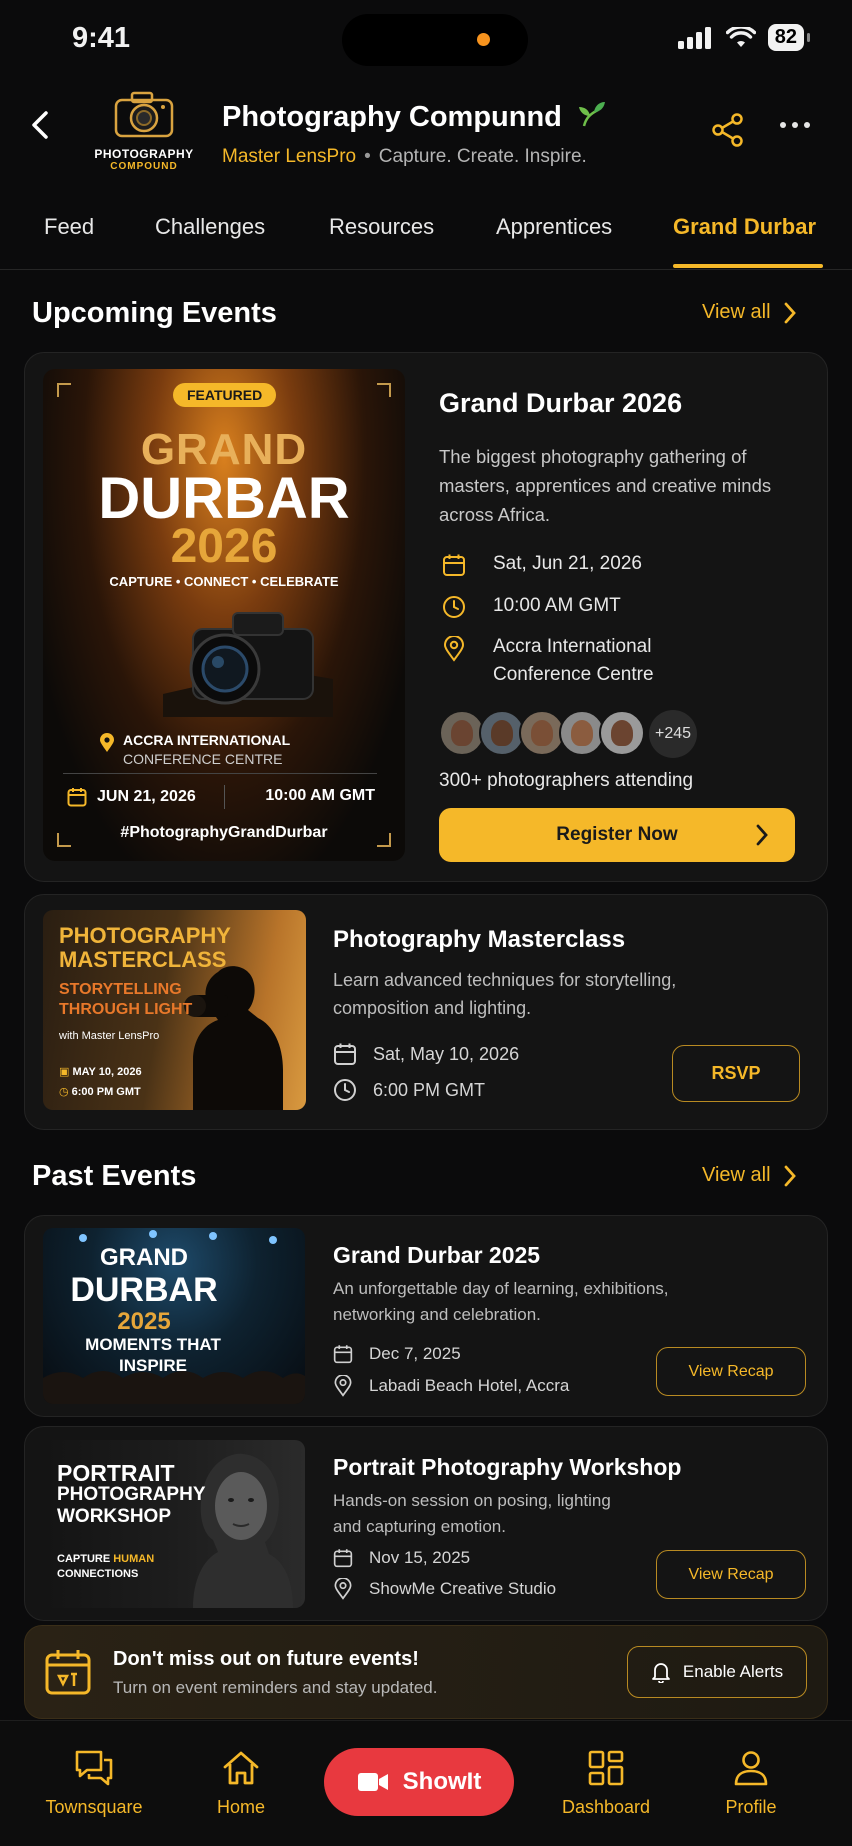 The width and height of the screenshot is (852, 1846). What do you see at coordinates (41, 125) in the screenshot?
I see `back-icon` at bounding box center [41, 125].